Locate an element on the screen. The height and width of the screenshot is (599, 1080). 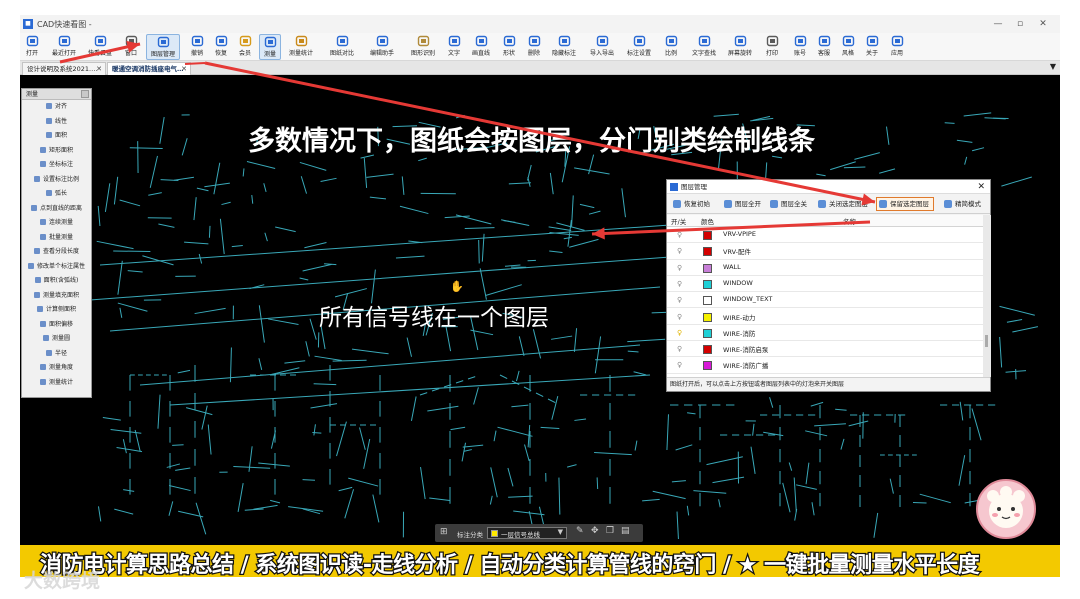
toolbar-eye-button: 隐藏标注 is located at coordinates (564, 47).